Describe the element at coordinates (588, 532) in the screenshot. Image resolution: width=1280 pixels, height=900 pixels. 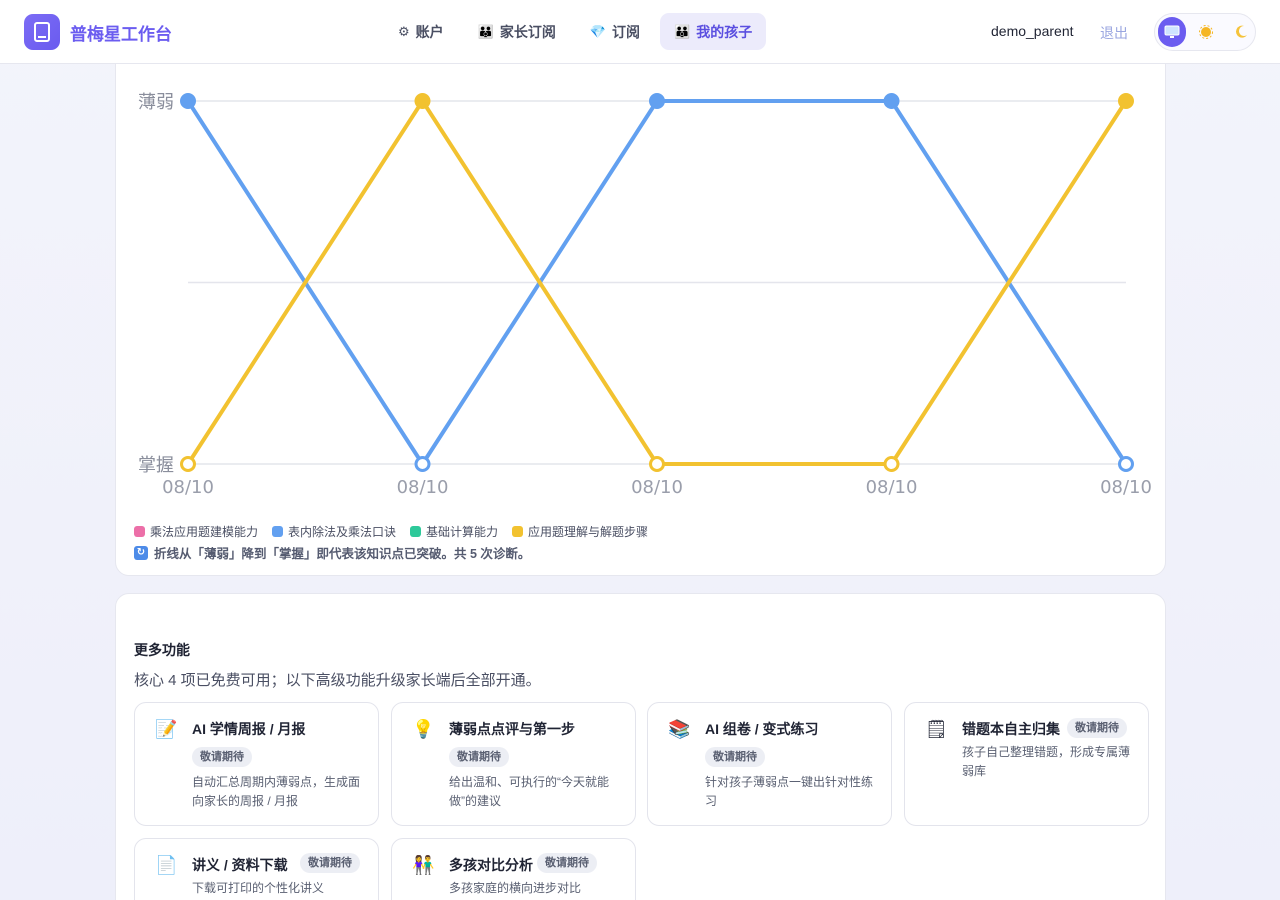
I see `legend-label: 应用题理解与解题步骤` at that location.